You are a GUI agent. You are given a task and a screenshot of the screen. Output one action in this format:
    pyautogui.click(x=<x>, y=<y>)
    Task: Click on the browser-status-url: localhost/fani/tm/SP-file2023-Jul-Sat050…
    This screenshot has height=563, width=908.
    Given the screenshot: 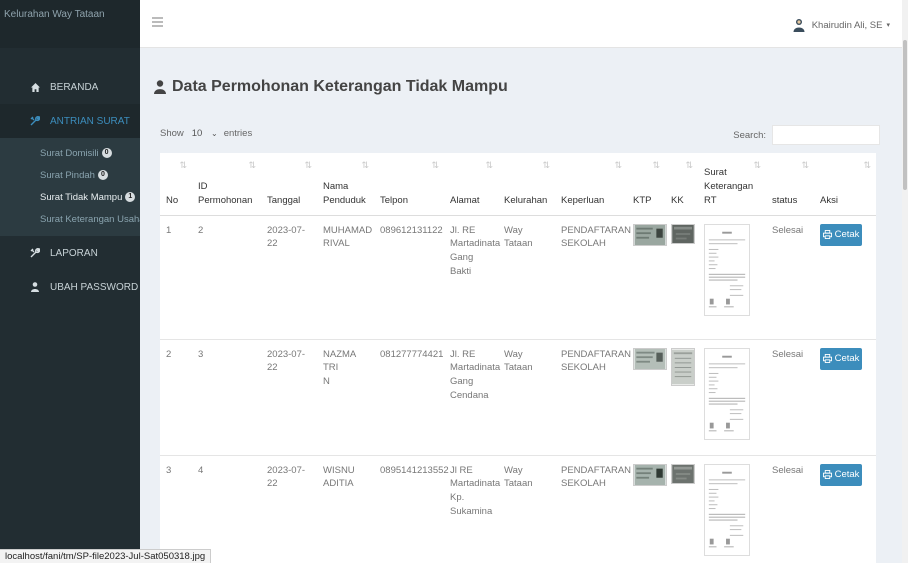 What is the action you would take?
    pyautogui.click(x=106, y=556)
    